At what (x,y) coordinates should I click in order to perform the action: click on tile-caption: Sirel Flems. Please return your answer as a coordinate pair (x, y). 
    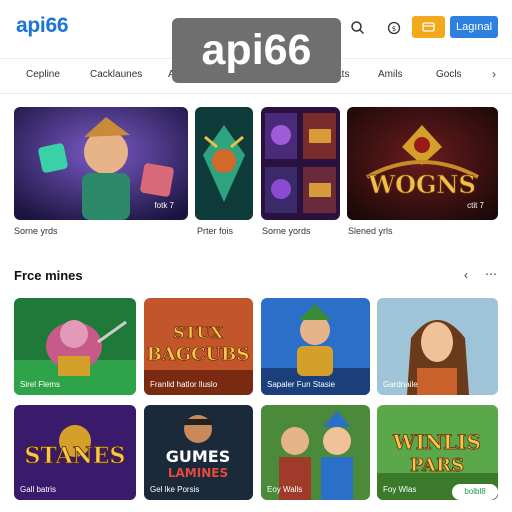
    Looking at the image, I should click on (40, 384).